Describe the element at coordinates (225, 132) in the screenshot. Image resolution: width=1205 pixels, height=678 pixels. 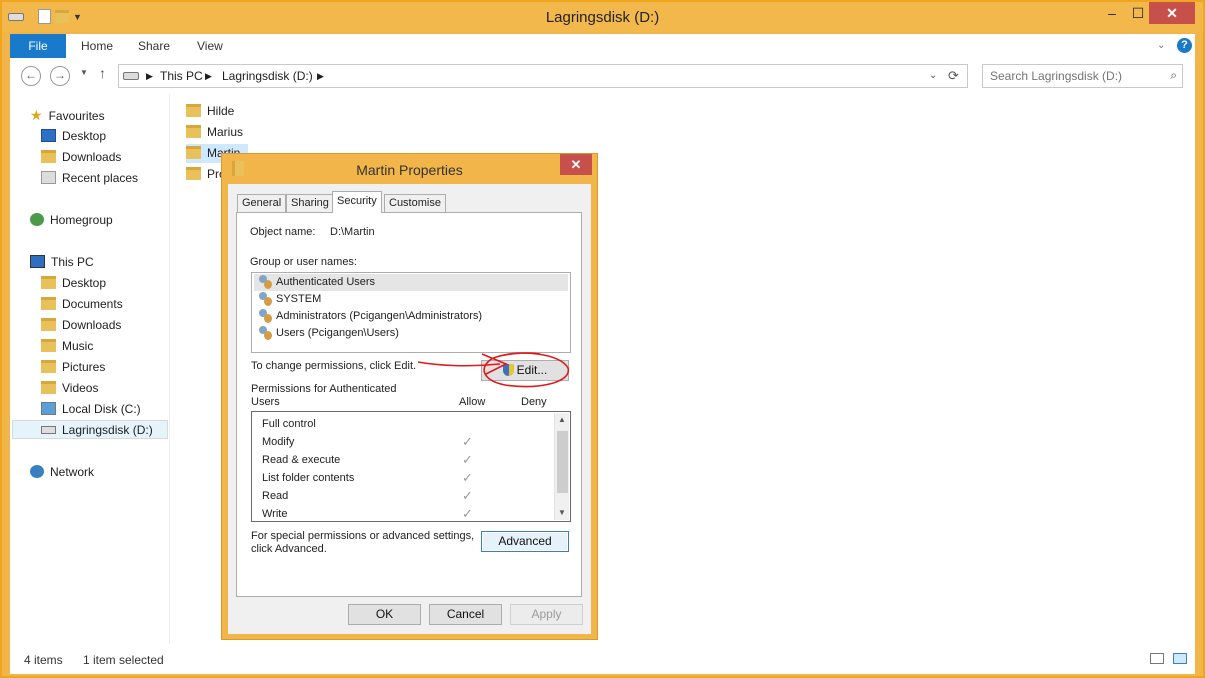
I see `file-name: Marius` at that location.